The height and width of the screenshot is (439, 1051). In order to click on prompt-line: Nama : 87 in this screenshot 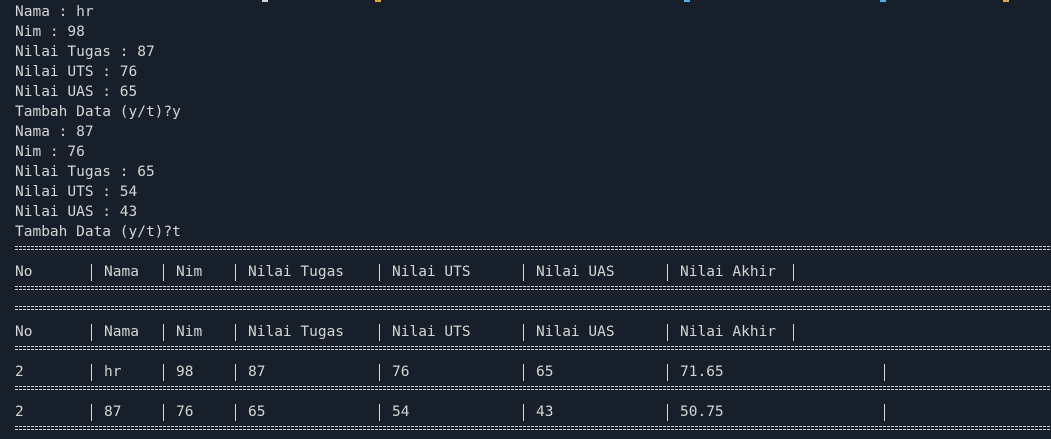, I will do `click(54, 132)`.